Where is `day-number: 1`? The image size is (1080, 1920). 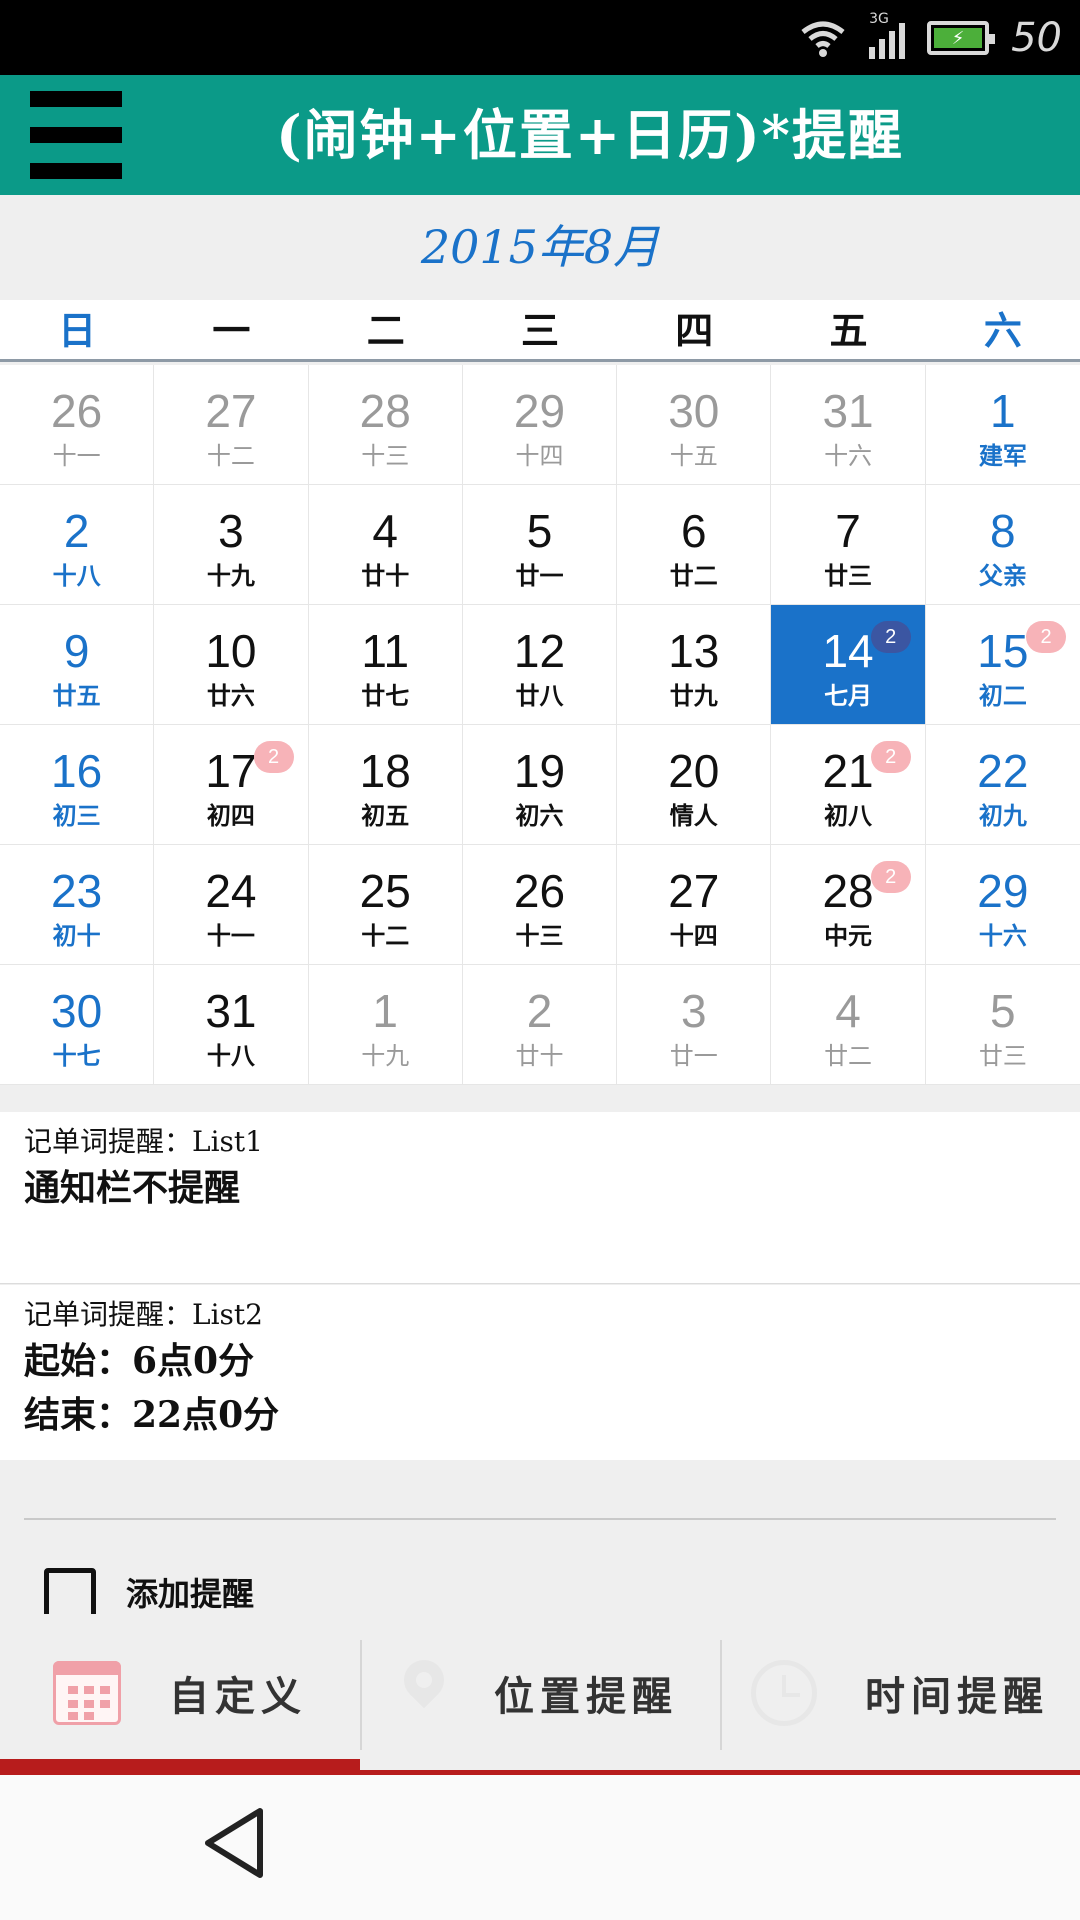 day-number: 1 is located at coordinates (385, 1011).